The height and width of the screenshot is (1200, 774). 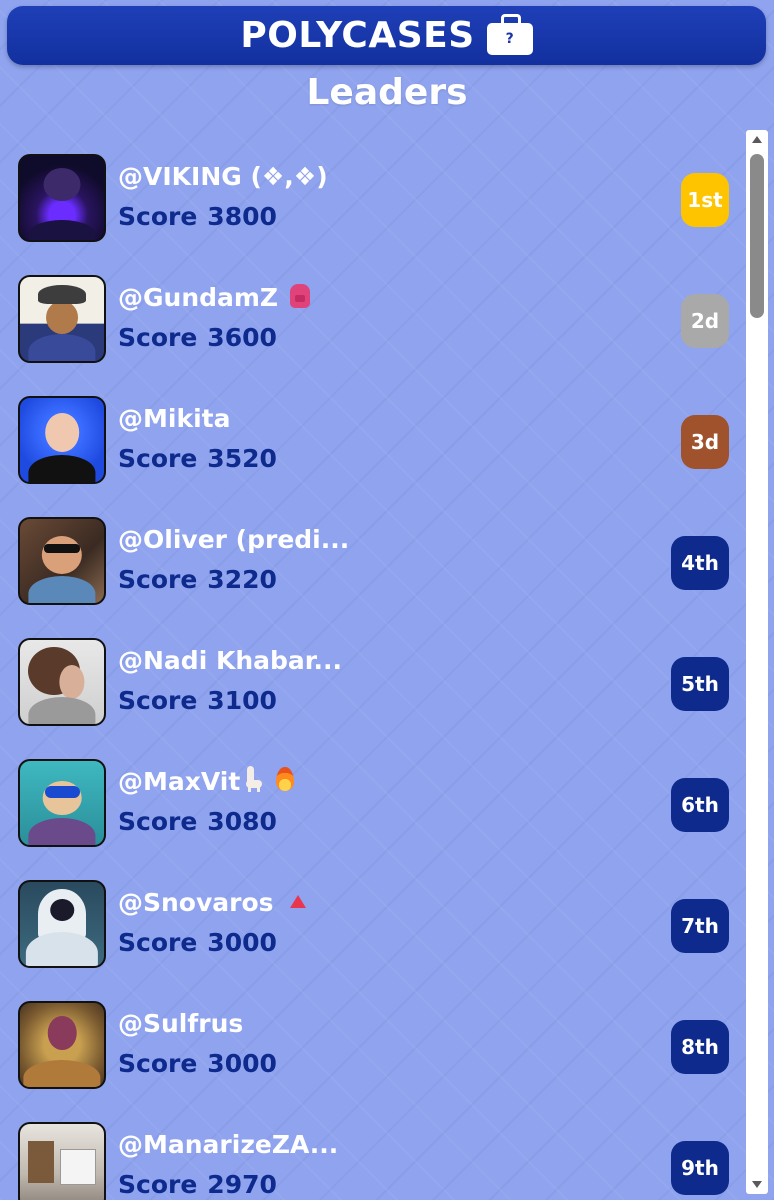 I want to click on rank-badge: 6th, so click(x=700, y=805).